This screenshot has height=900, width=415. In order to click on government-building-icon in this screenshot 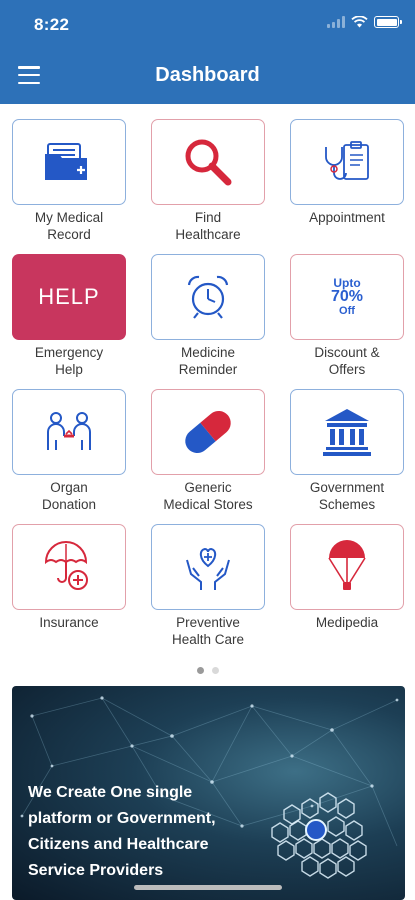, I will do `click(347, 432)`.